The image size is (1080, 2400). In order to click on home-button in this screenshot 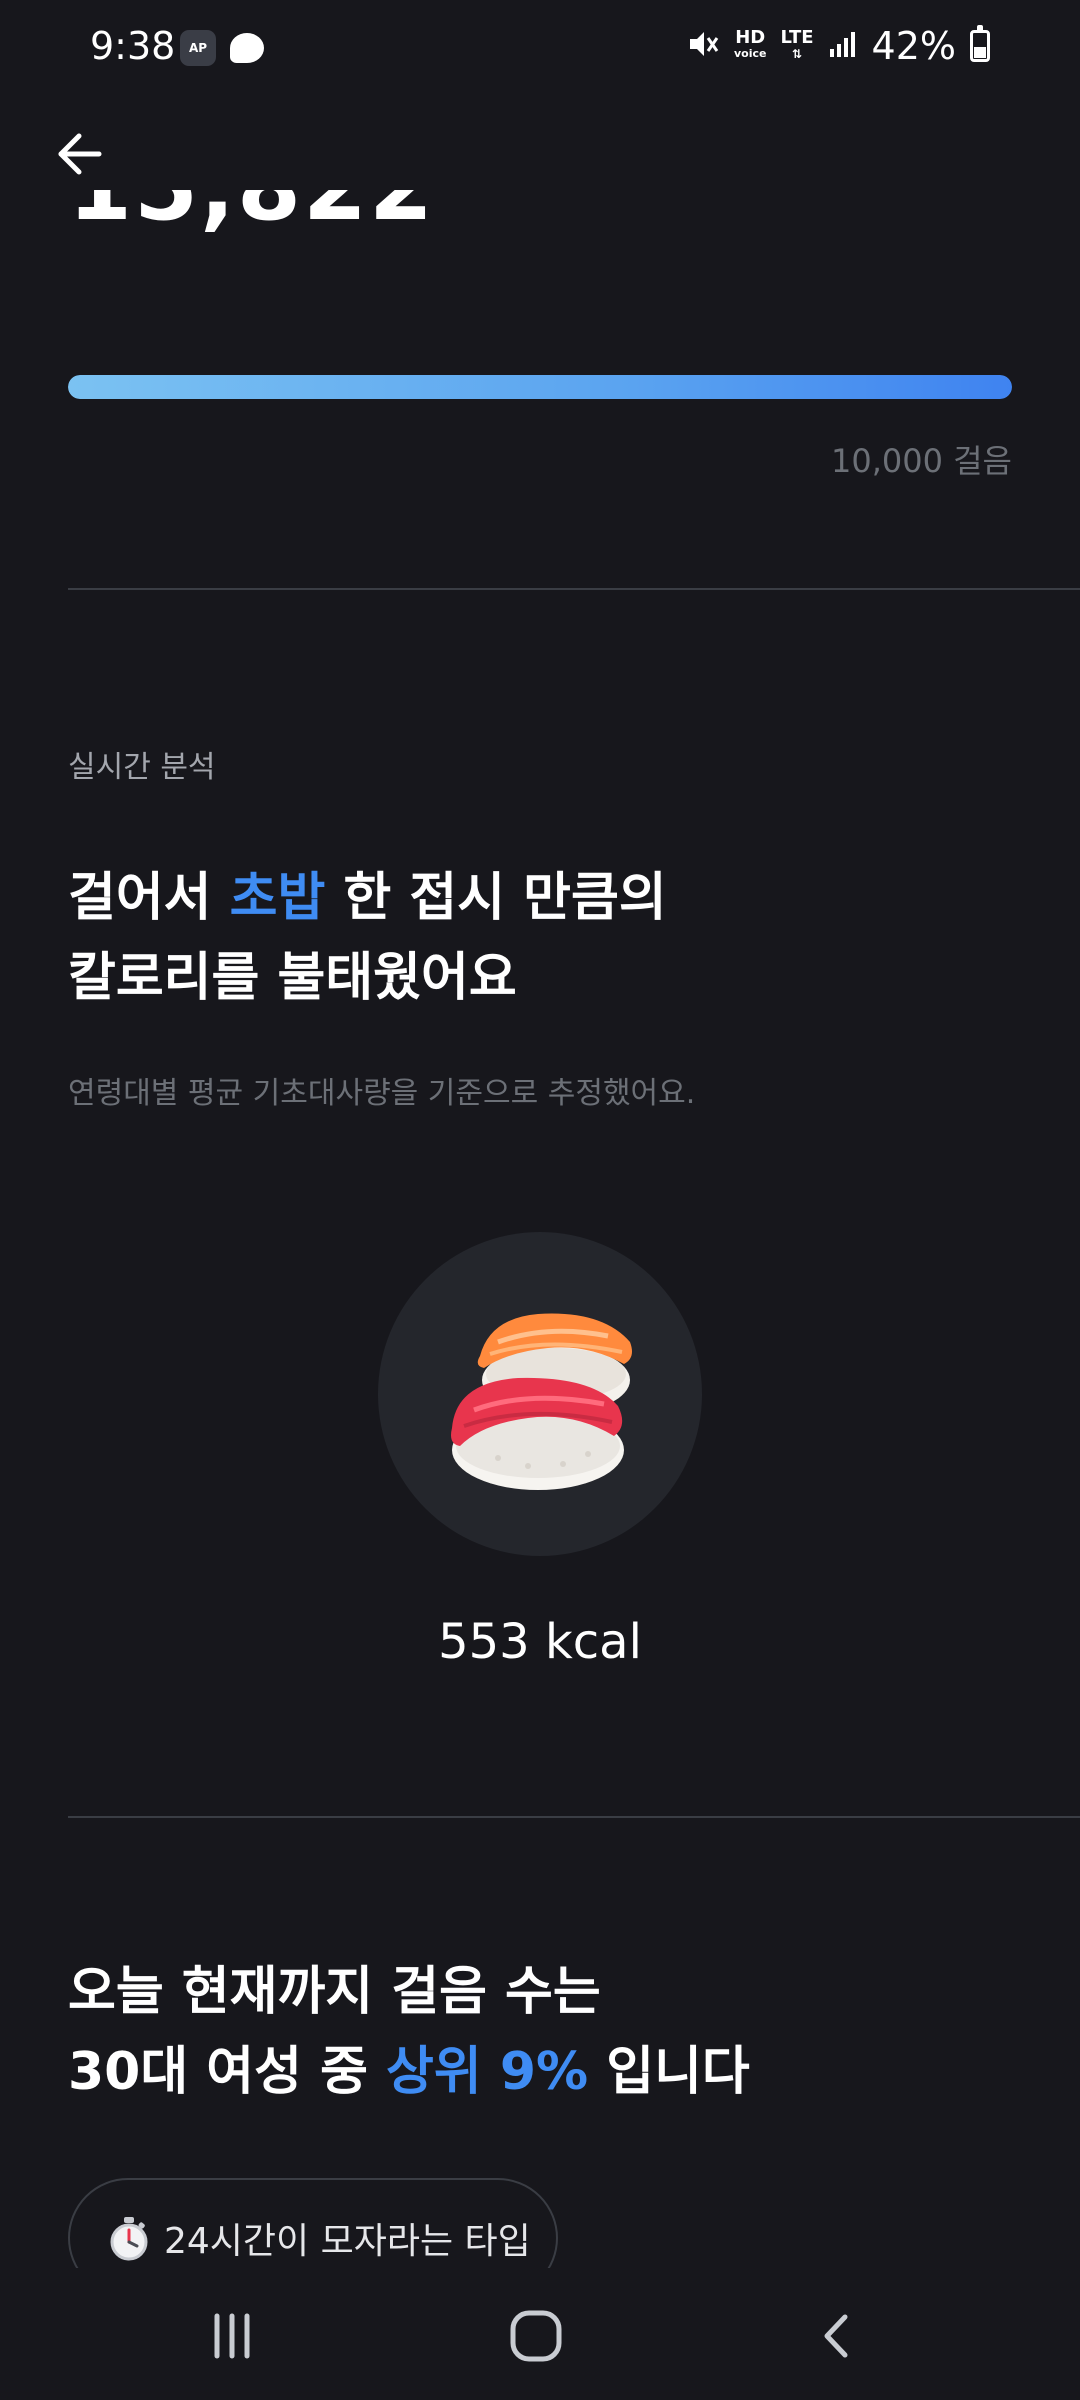, I will do `click(536, 2336)`.